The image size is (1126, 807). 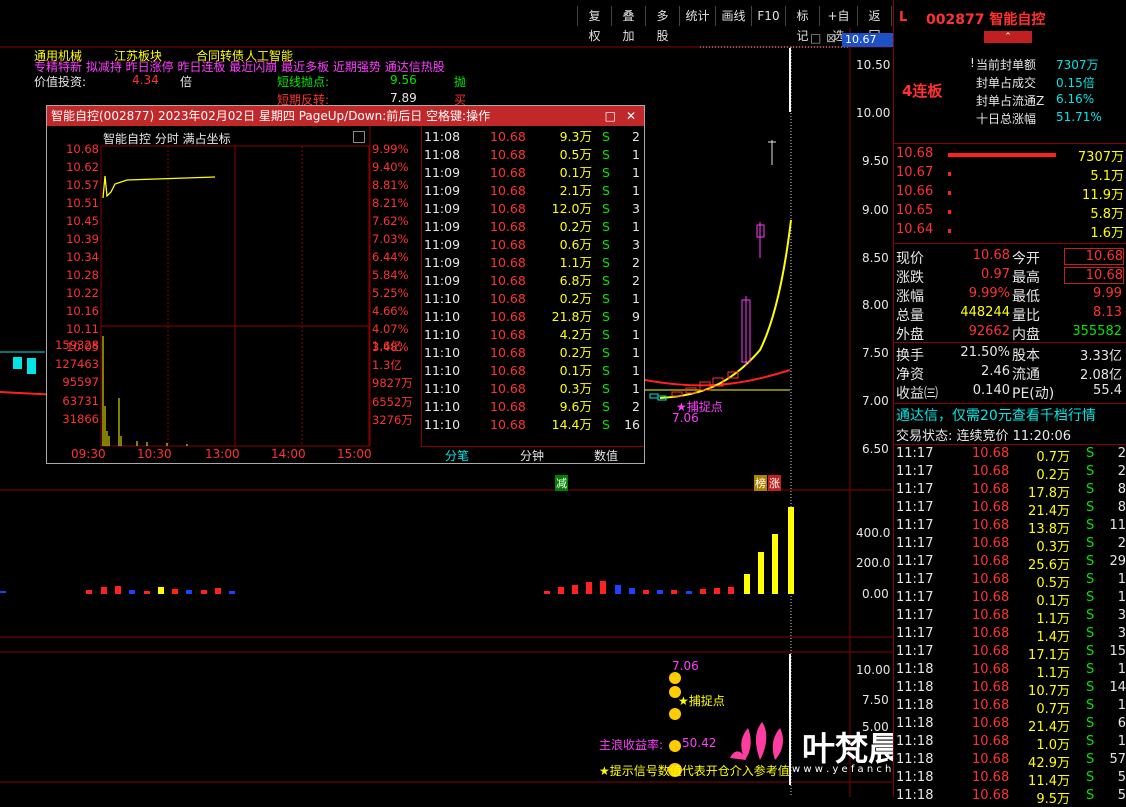 I want to click on bid-price: 10.64, so click(x=915, y=229).